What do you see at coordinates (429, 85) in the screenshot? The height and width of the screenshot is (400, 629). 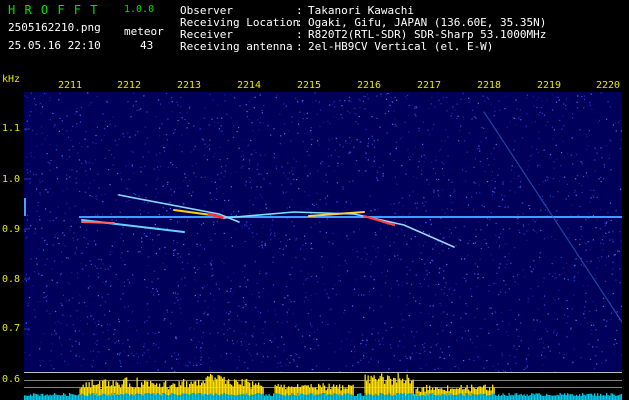 I see `x-tick-label: 2217` at bounding box center [429, 85].